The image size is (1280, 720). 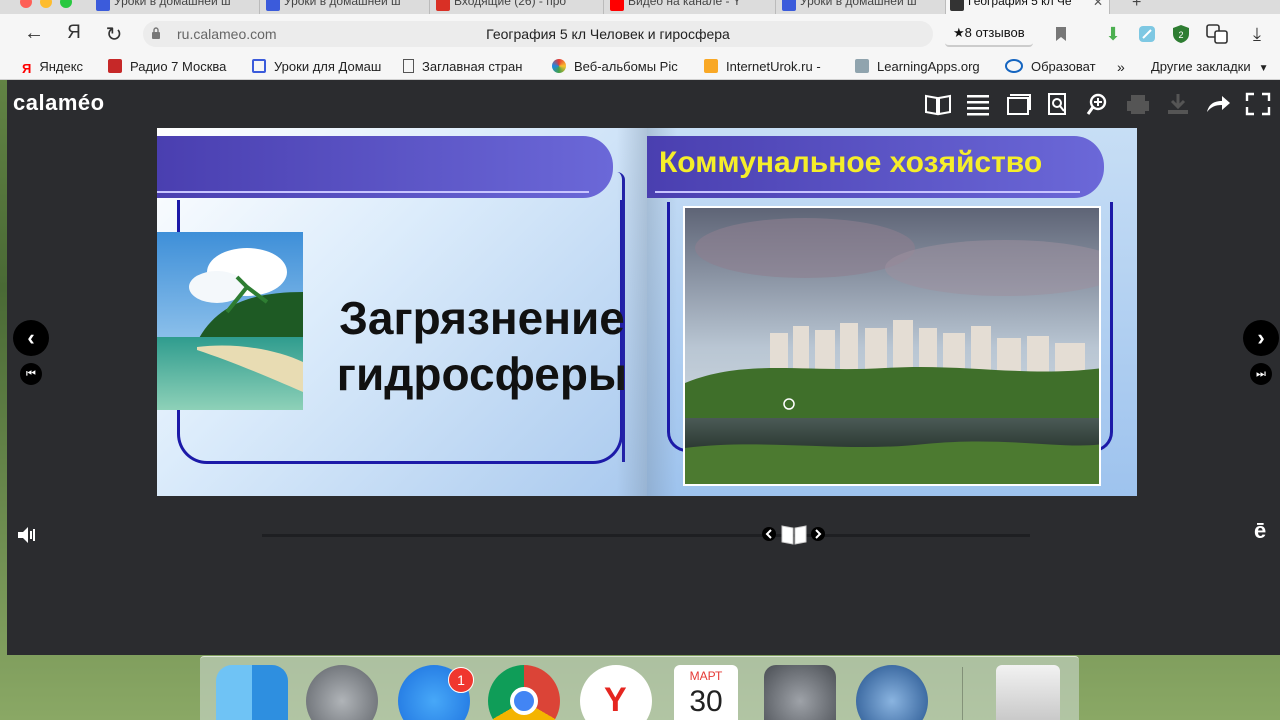 I want to click on finder-icon, so click(x=252, y=692).